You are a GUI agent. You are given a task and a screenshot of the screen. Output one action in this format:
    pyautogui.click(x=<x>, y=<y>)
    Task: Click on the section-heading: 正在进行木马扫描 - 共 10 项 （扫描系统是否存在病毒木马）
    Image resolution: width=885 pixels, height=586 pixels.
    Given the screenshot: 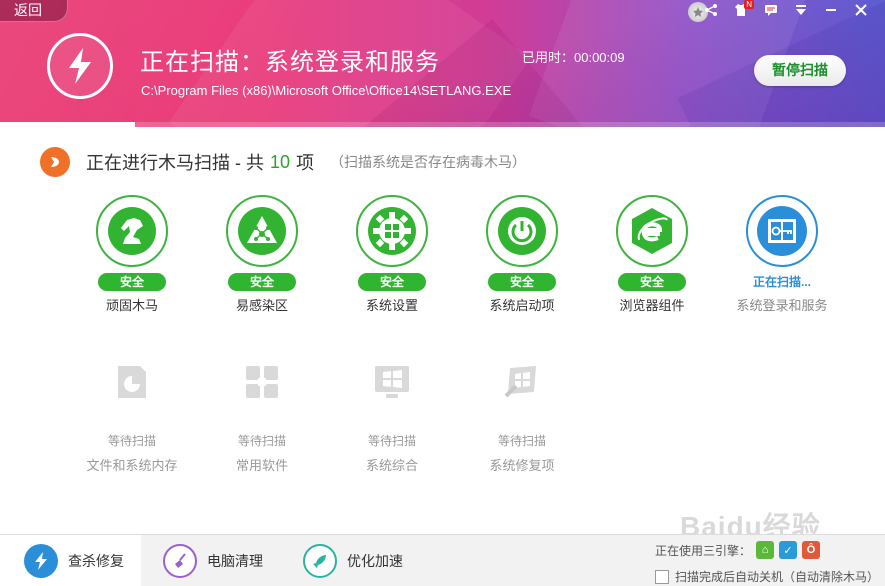 What is the action you would take?
    pyautogui.click(x=283, y=162)
    